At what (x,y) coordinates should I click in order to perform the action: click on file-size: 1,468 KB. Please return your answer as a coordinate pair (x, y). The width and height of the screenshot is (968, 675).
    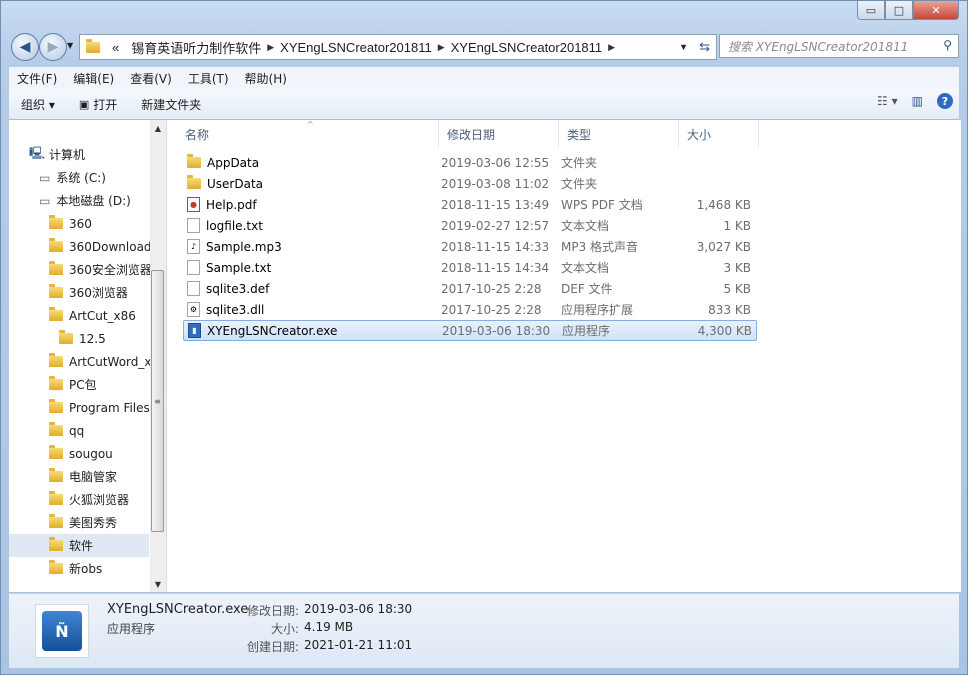
    Looking at the image, I should click on (723, 204).